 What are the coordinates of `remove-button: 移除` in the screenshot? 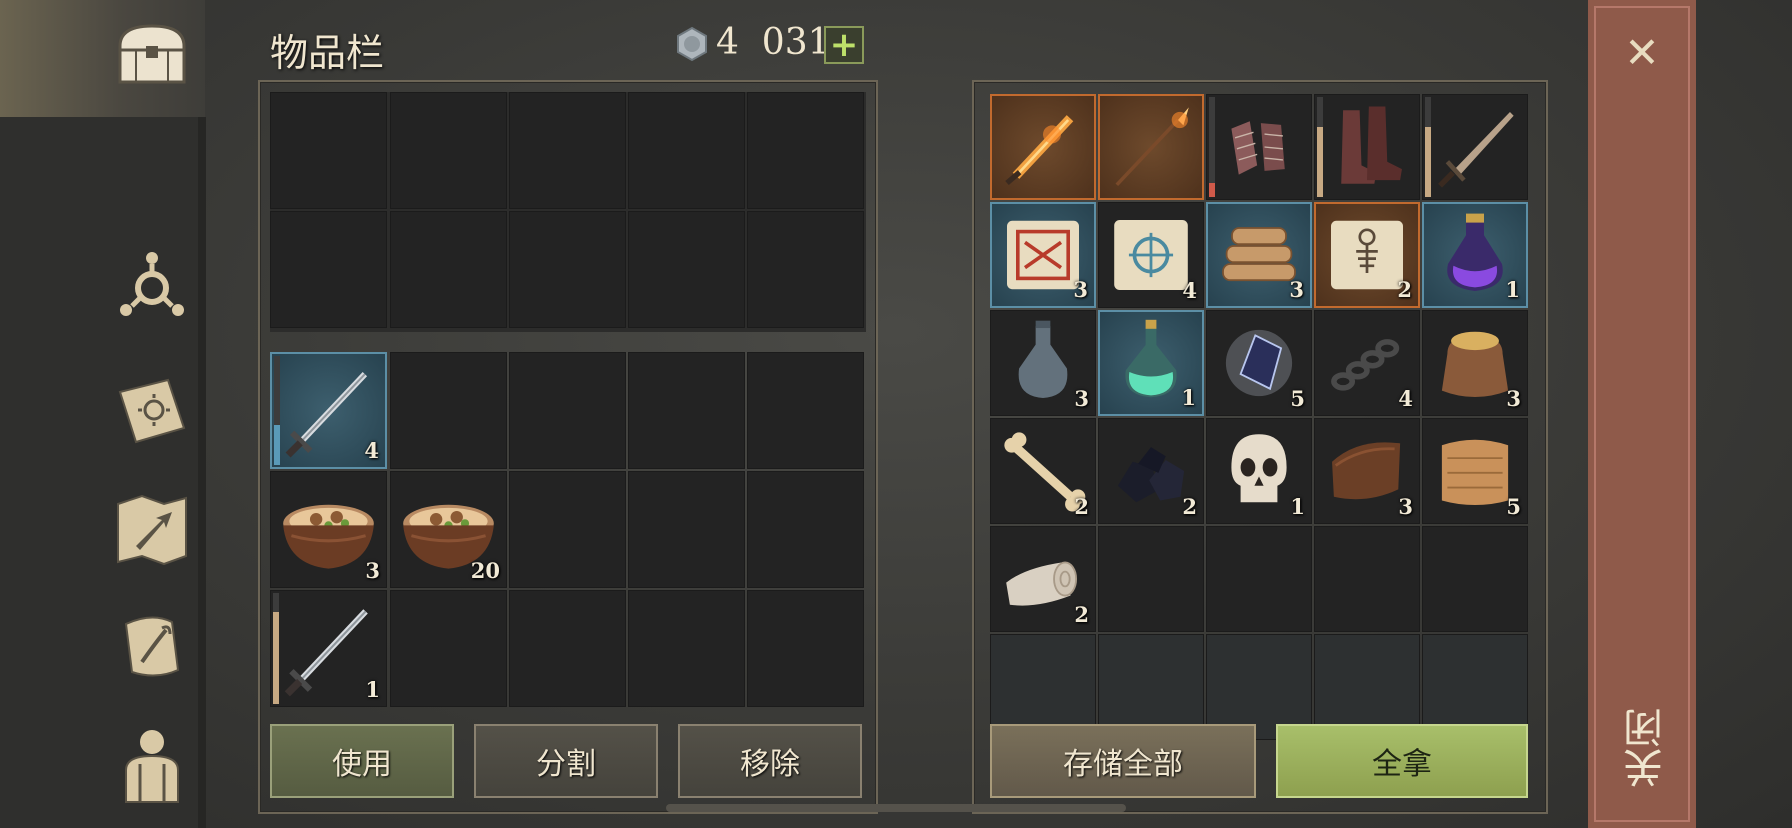 It's located at (770, 761).